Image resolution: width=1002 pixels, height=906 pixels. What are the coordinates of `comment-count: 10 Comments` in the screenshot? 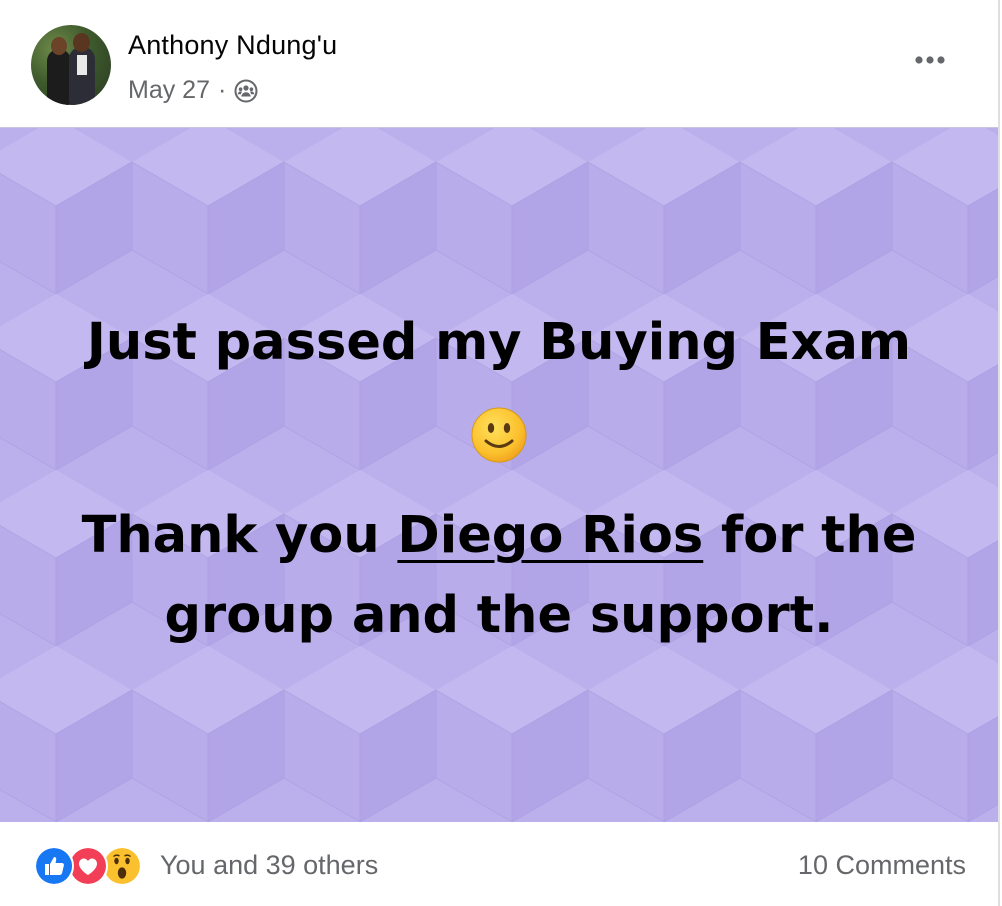 It's located at (882, 865).